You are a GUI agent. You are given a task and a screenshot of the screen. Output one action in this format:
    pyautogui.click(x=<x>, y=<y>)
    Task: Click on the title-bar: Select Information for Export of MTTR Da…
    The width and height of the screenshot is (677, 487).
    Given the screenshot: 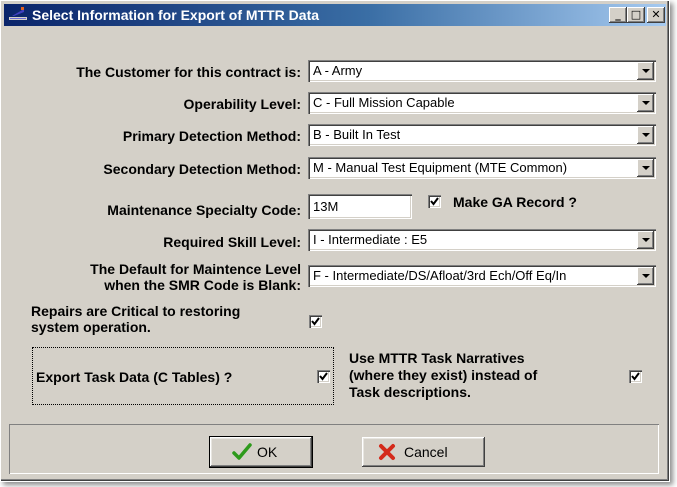 What is the action you would take?
    pyautogui.click(x=335, y=15)
    